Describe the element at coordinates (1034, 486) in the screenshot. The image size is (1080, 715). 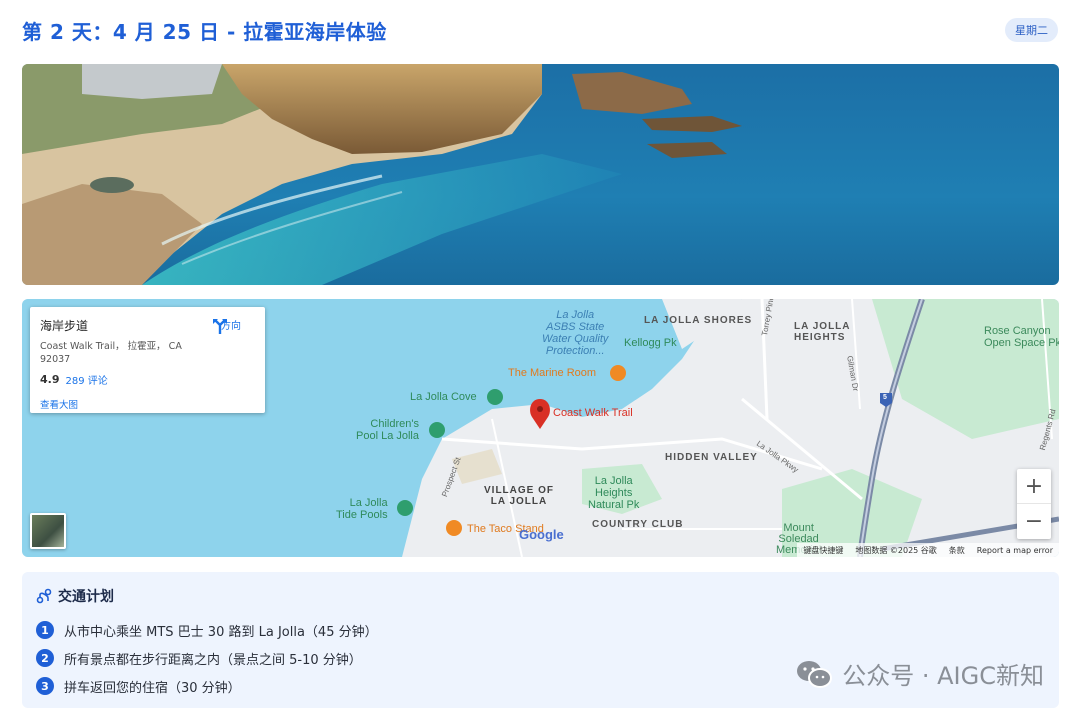
I see `zoom-in-button: +` at that location.